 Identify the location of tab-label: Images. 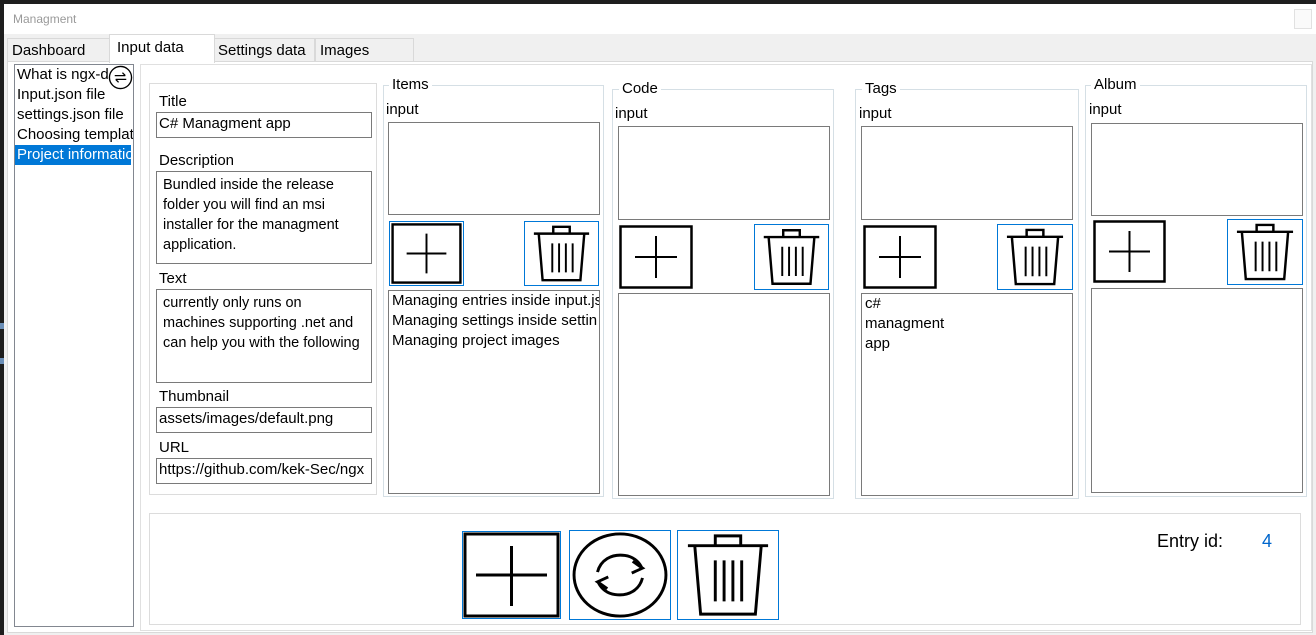
(345, 50).